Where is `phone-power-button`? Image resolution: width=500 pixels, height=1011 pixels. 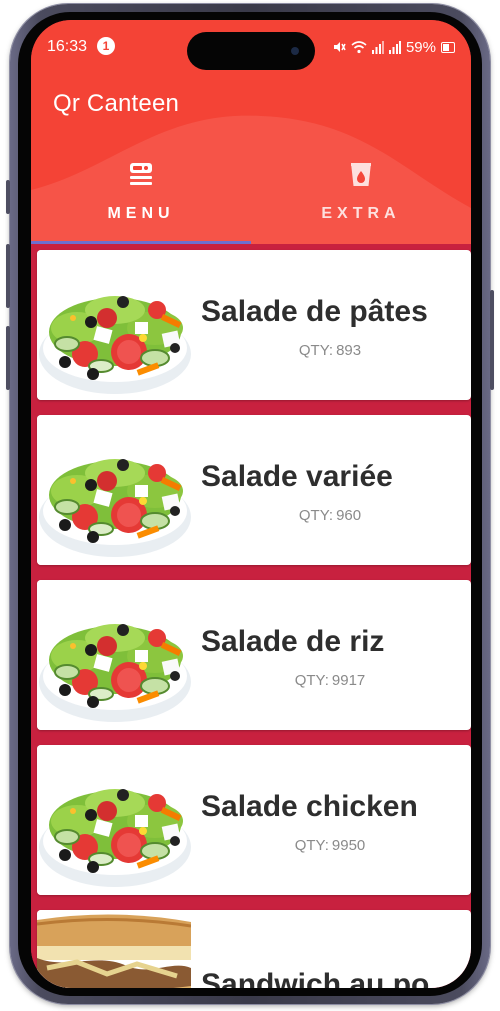 phone-power-button is located at coordinates (492, 340).